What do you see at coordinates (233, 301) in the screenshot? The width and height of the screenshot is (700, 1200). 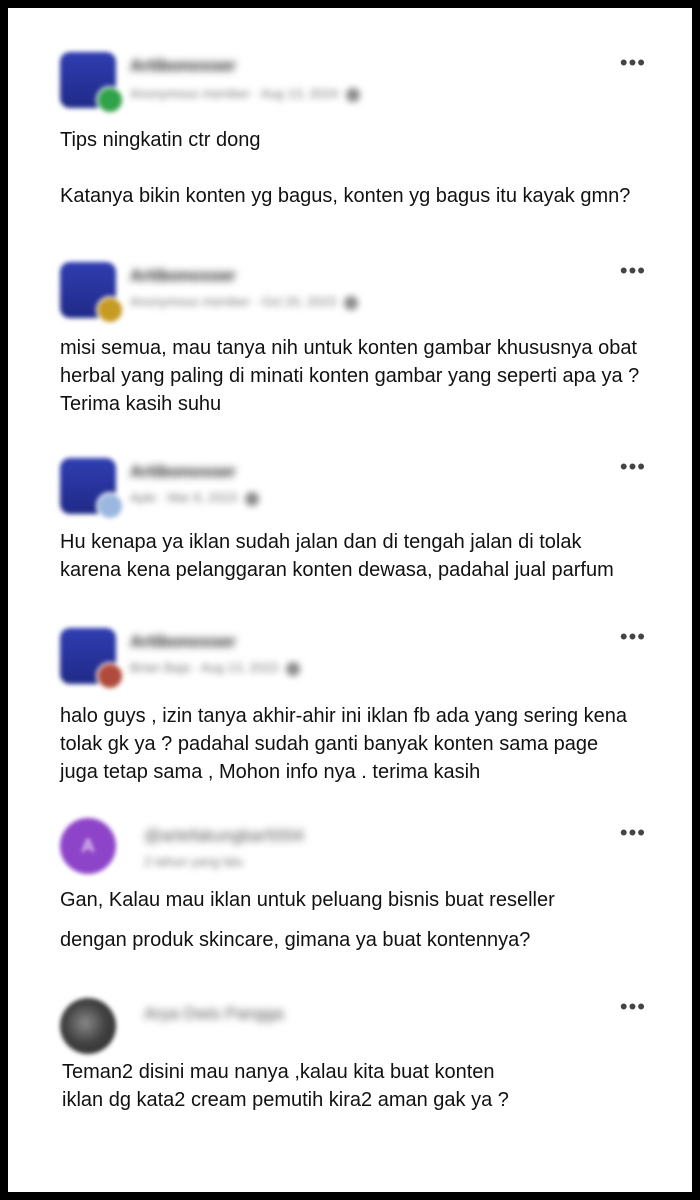 I see `post-meta-text: Anonymous member · Oct 20, 2023` at bounding box center [233, 301].